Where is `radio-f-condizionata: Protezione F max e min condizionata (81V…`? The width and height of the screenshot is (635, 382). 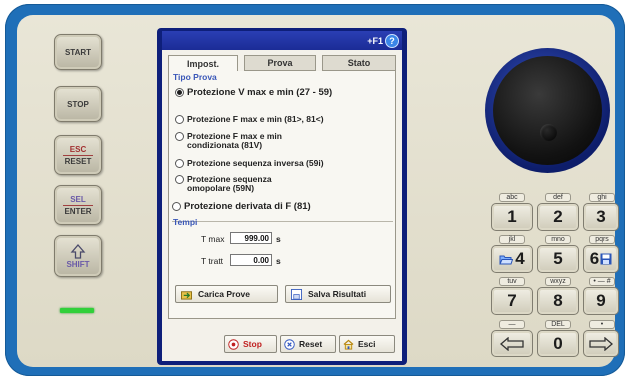 radio-f-condizionata: Protezione F max e min condizionata (81V… is located at coordinates (228, 141).